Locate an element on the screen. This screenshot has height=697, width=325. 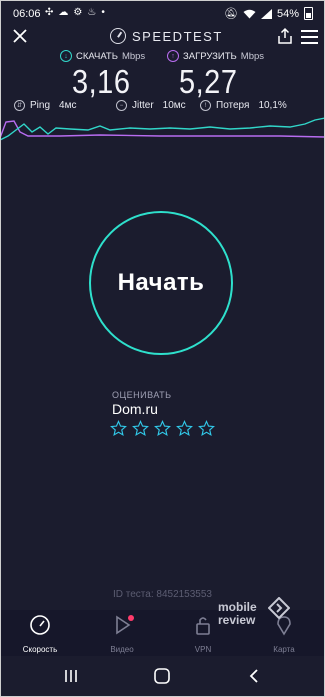
nav-label-vpn: VPN is located at coordinates (203, 649).